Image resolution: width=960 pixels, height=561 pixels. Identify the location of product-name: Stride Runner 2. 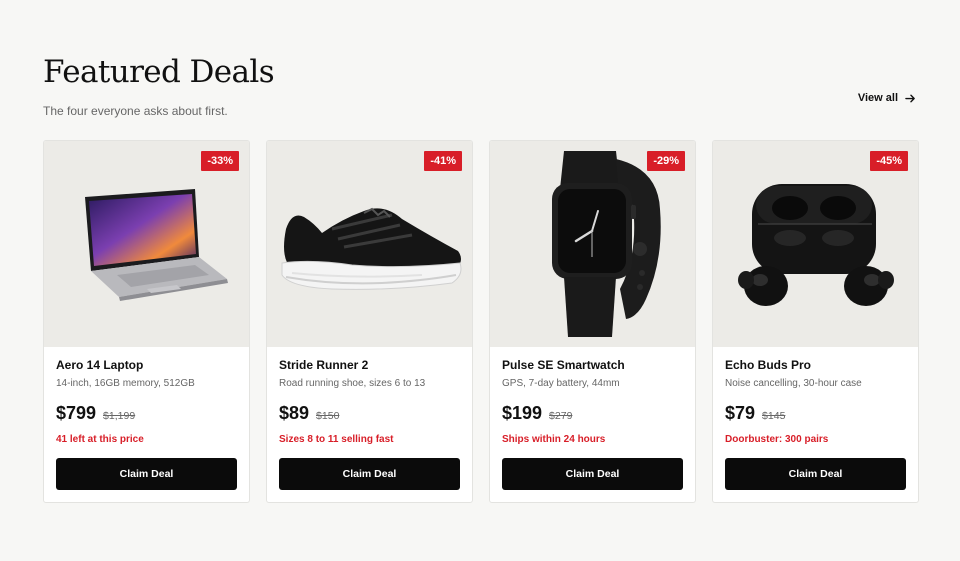
(324, 365).